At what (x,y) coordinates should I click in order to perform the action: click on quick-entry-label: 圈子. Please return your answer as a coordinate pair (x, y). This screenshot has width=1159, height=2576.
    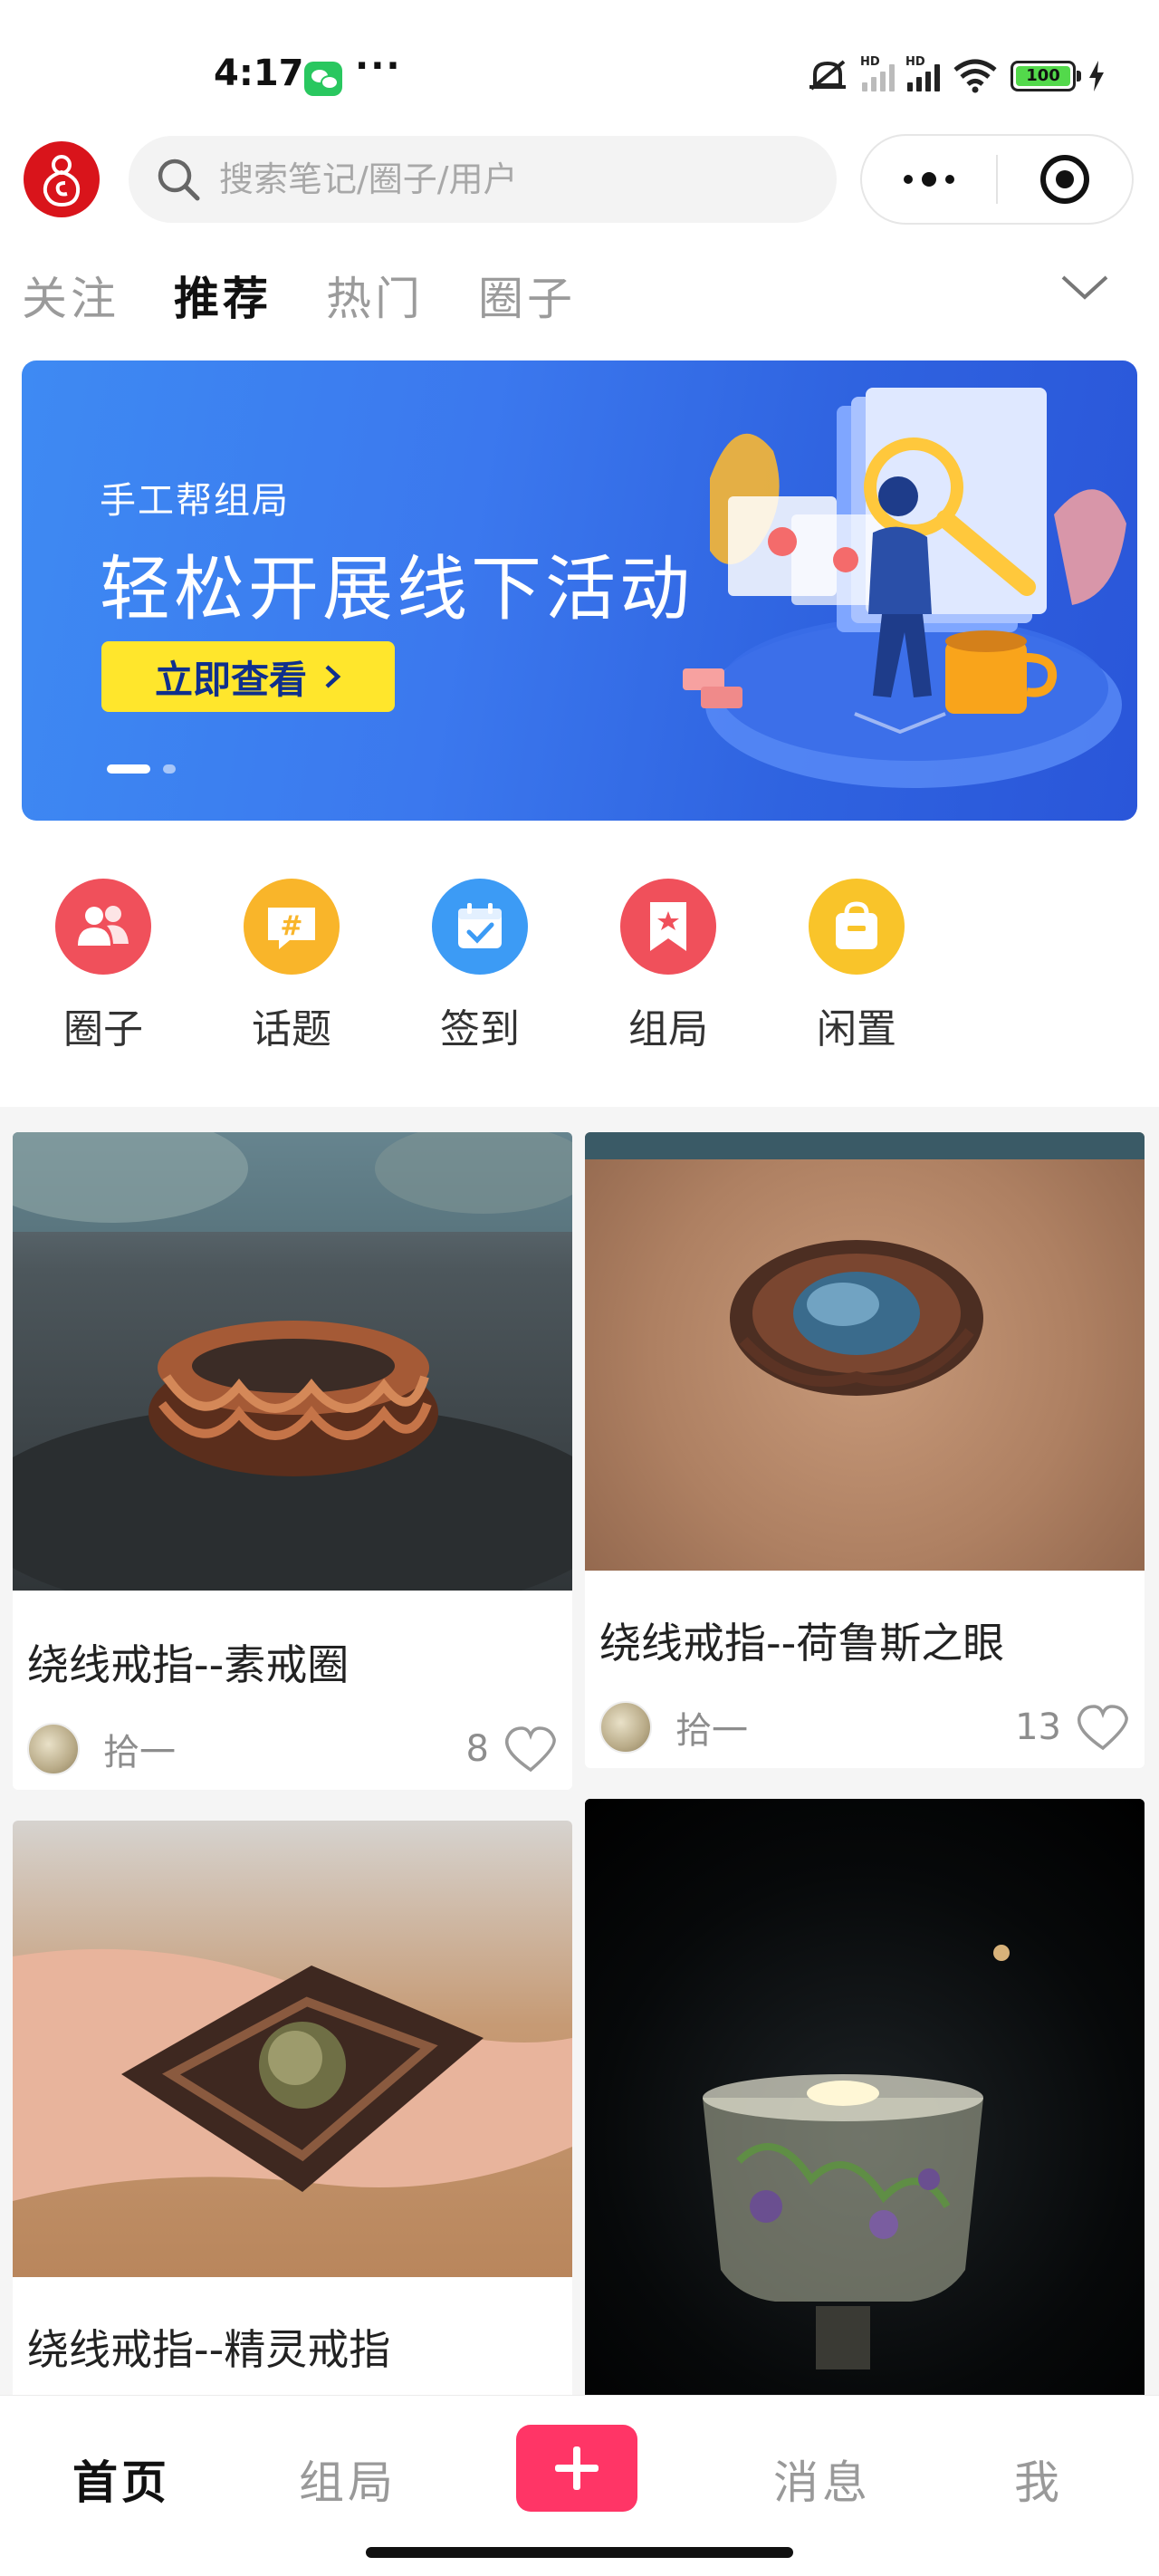
    Looking at the image, I should click on (103, 1029).